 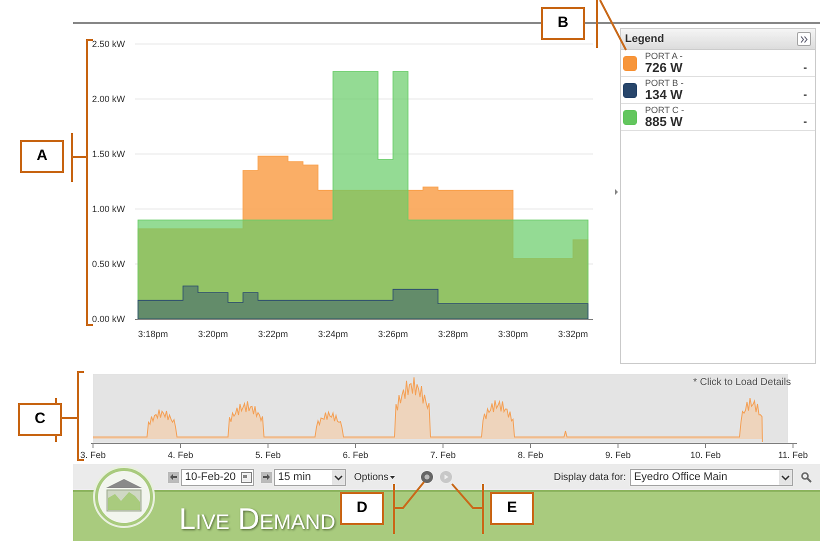 What do you see at coordinates (213, 334) in the screenshot?
I see `x-axis-label: 3:20pm` at bounding box center [213, 334].